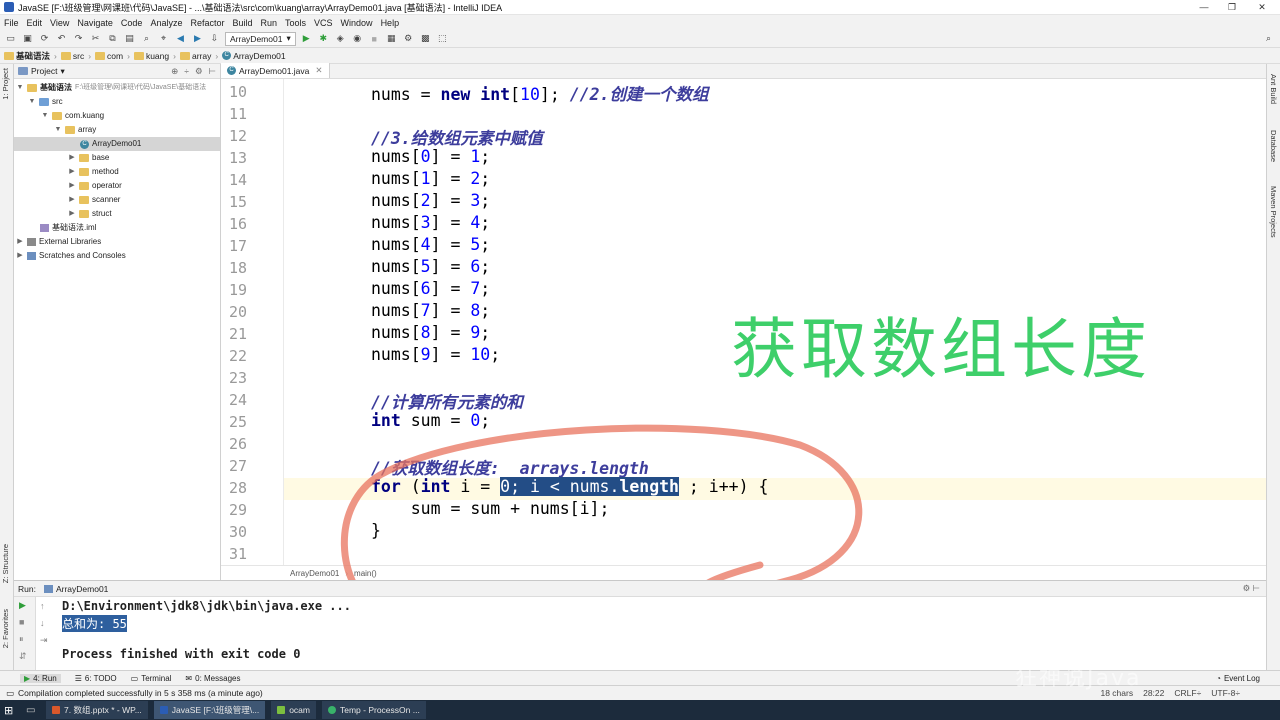 The width and height of the screenshot is (1280, 720). What do you see at coordinates (163, 38) in the screenshot?
I see `replace-icon: ⌖` at bounding box center [163, 38].